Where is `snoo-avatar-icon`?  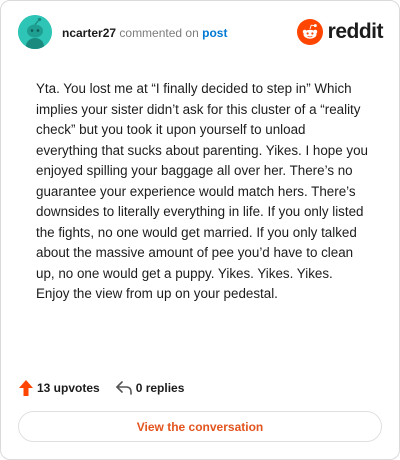
snoo-avatar-icon is located at coordinates (35, 32).